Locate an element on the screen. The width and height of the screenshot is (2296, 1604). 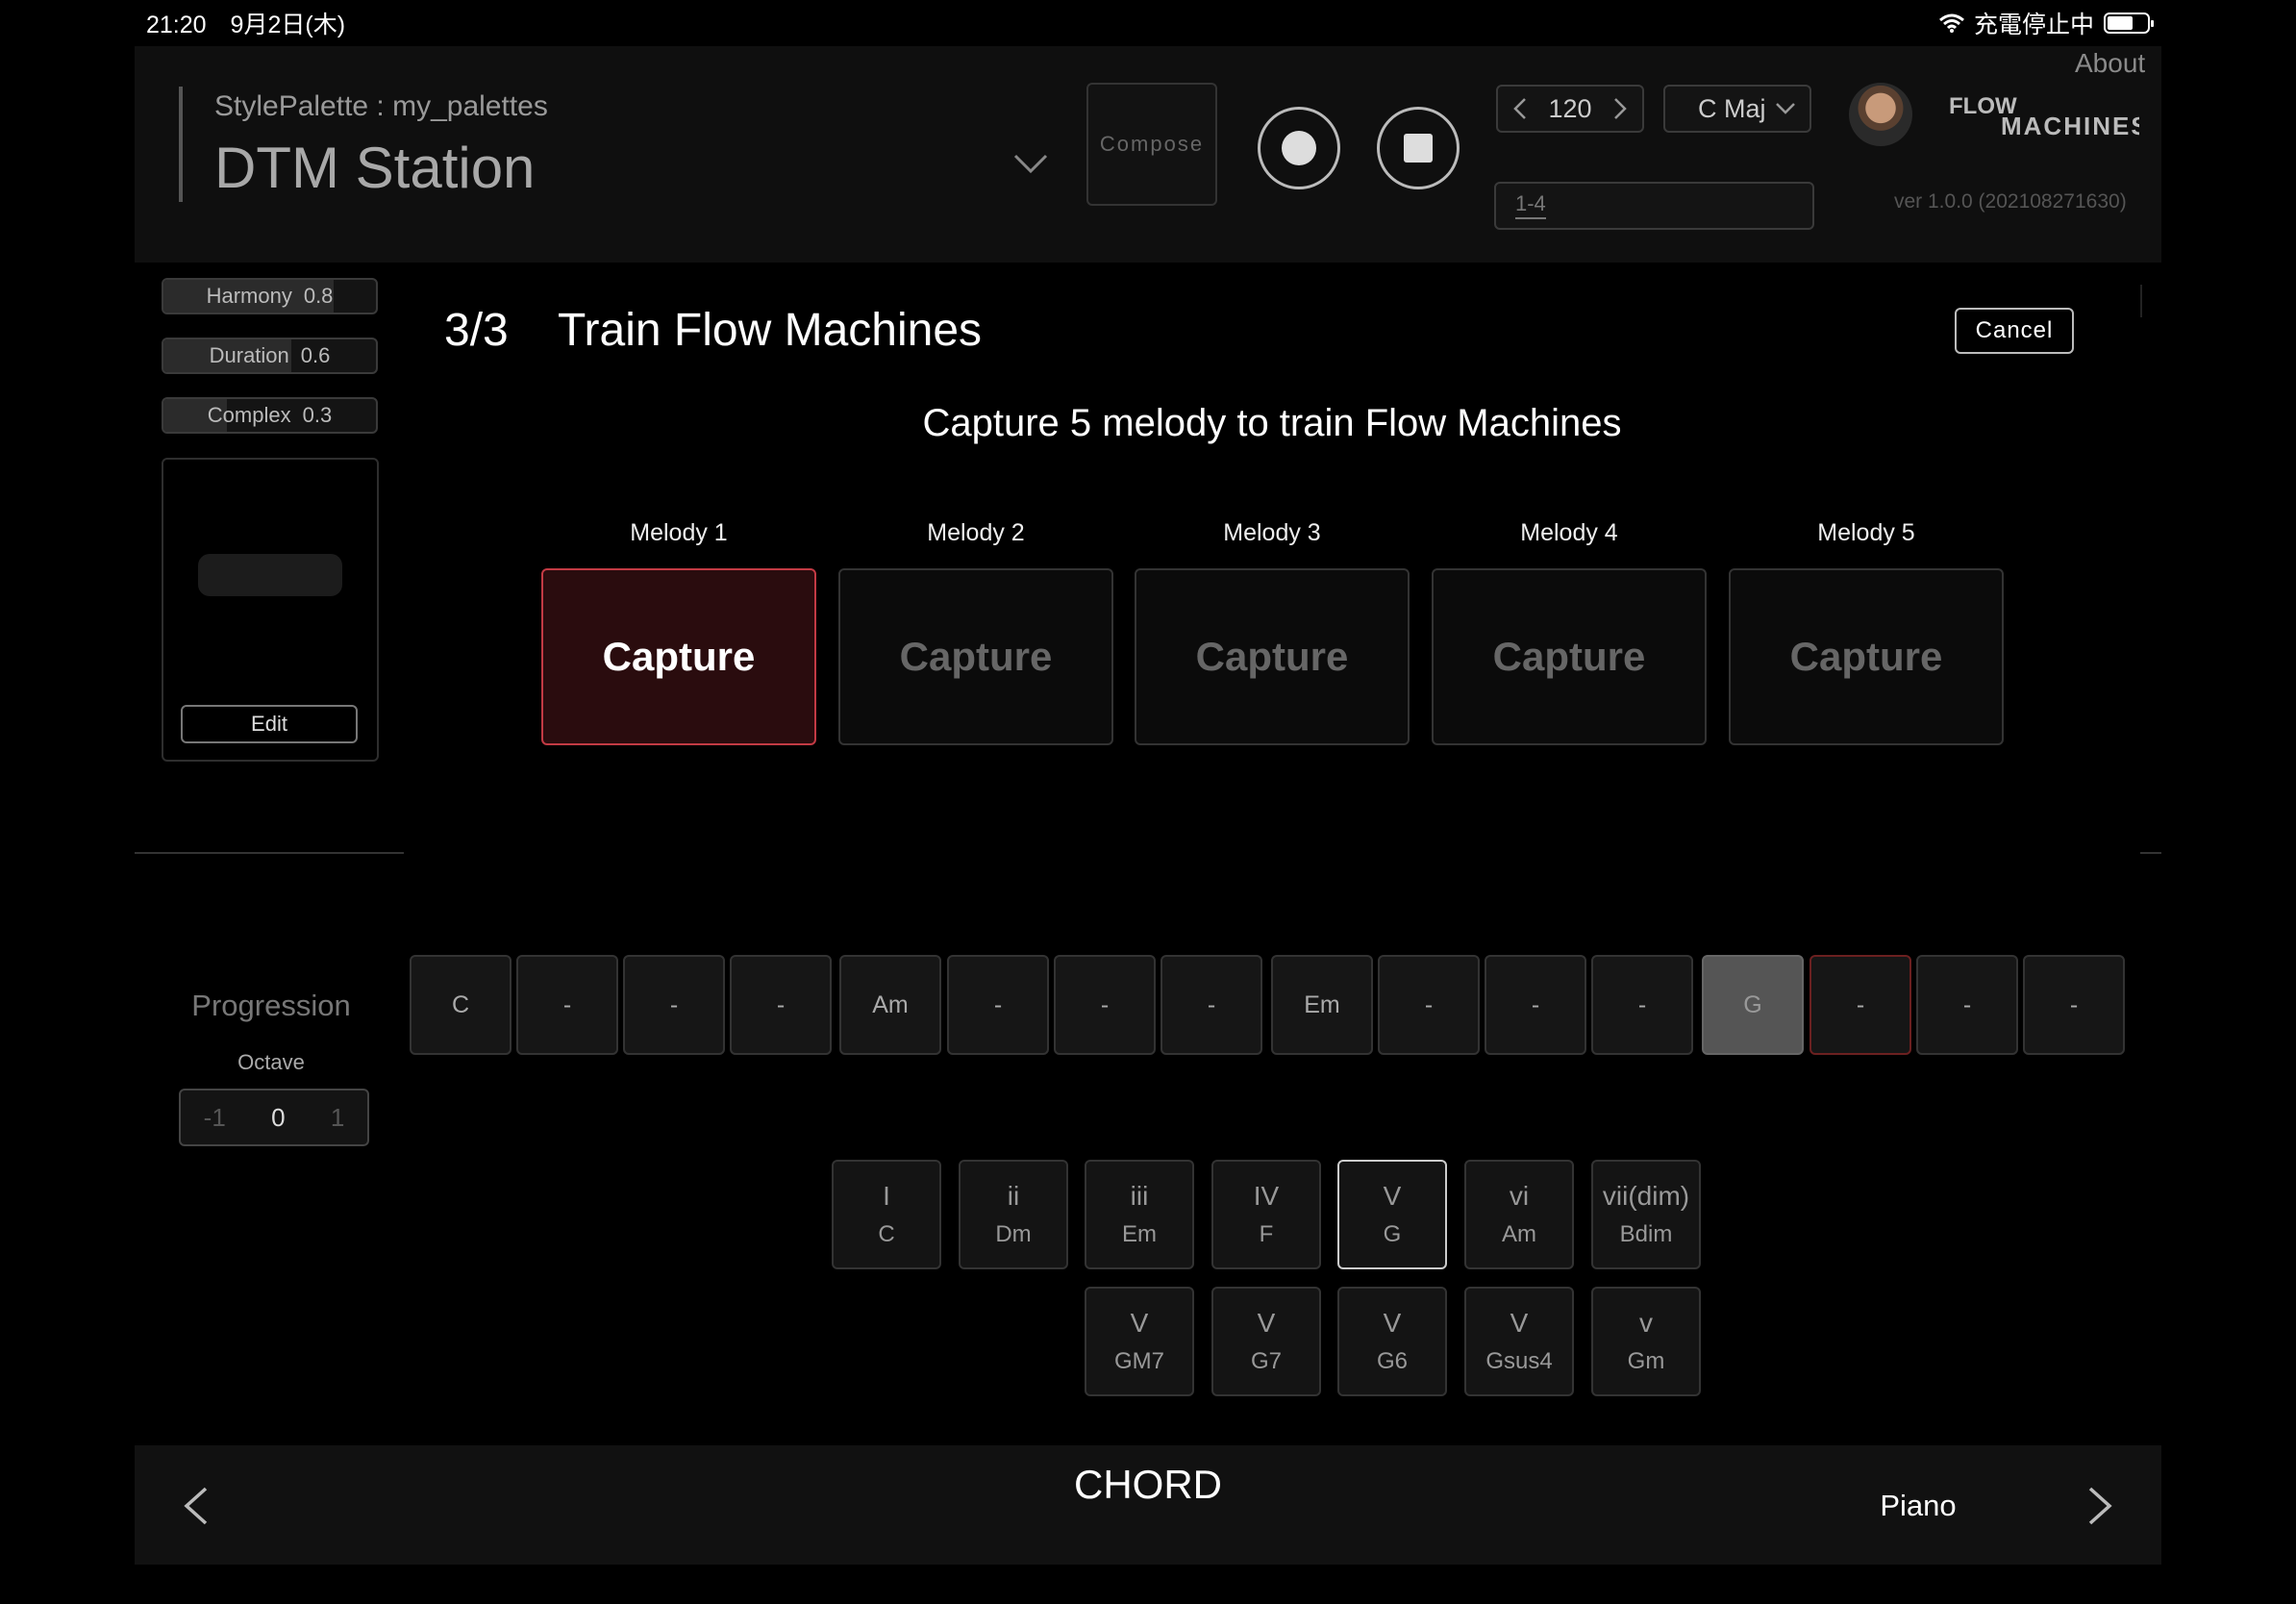
progression-cell: G is located at coordinates (1753, 1005).